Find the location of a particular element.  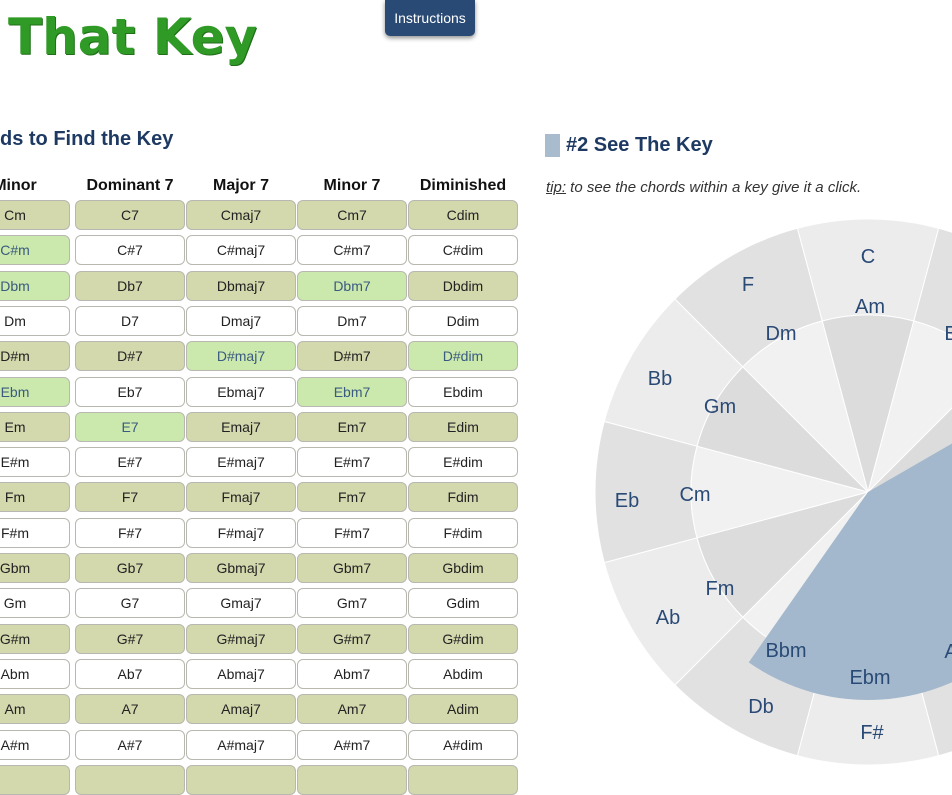

wheel-major-key: F# is located at coordinates (872, 733).